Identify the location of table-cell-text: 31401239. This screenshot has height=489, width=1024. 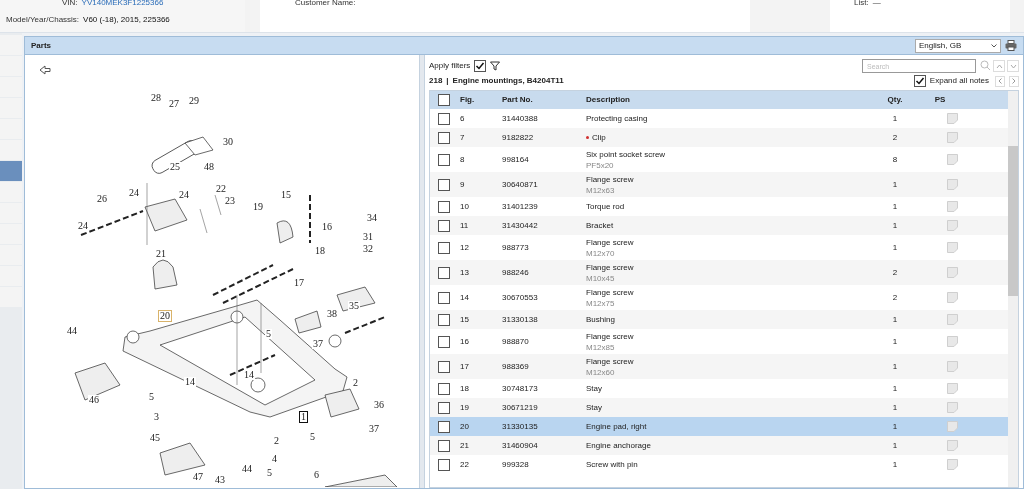
(520, 206).